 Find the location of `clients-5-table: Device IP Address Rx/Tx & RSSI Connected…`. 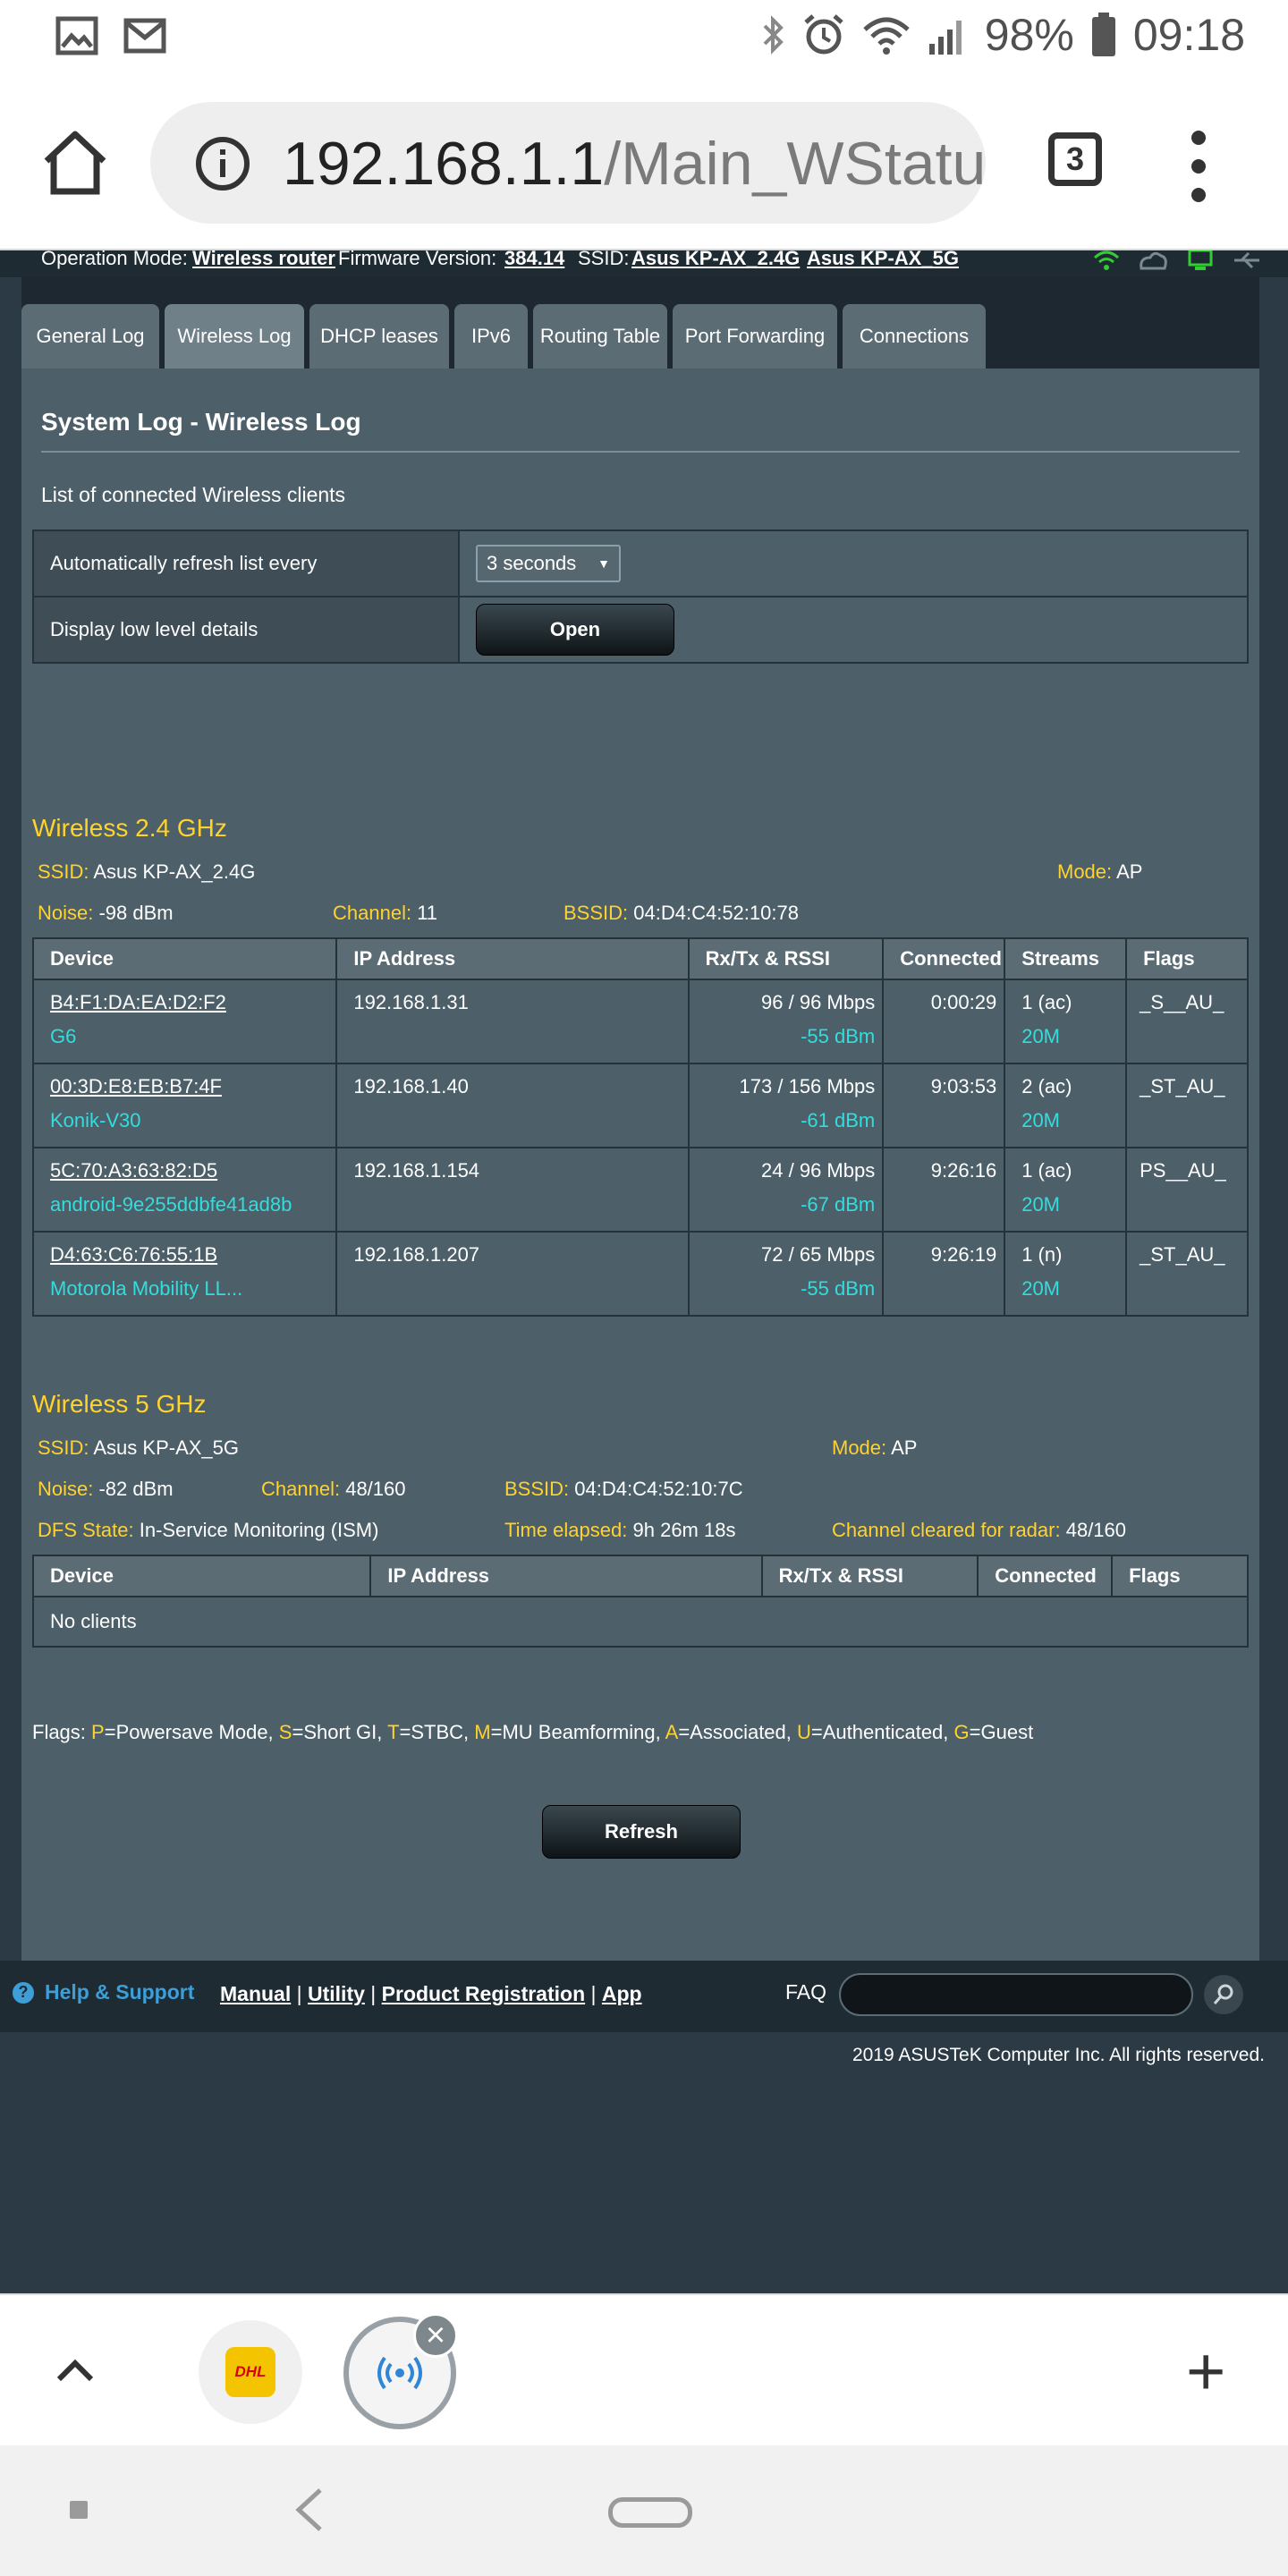

clients-5-table: Device IP Address Rx/Tx & RSSI Connected… is located at coordinates (640, 1601).